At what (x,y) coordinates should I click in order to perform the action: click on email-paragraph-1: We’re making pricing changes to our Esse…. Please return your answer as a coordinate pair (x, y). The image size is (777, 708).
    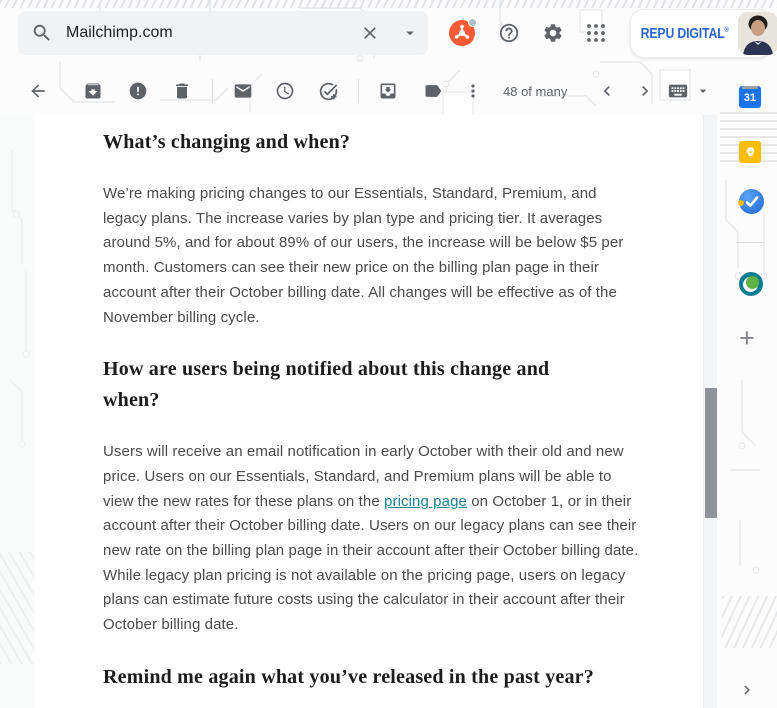
    Looking at the image, I should click on (363, 255).